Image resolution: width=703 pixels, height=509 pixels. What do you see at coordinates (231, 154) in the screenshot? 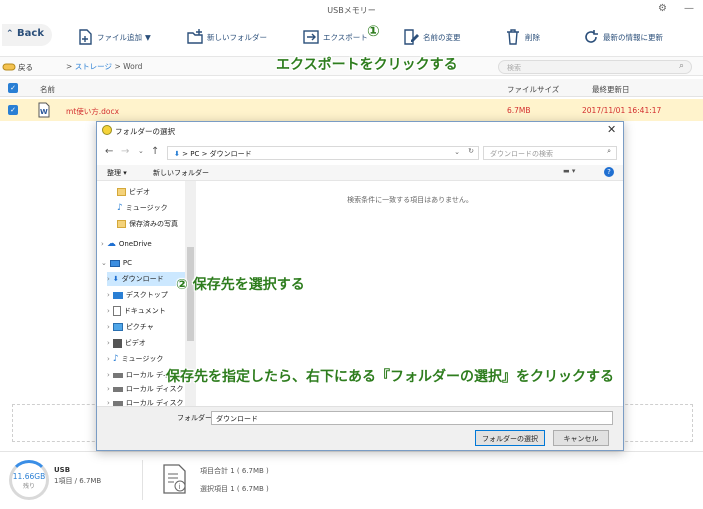
I see `address-current: ダウンロード` at bounding box center [231, 154].